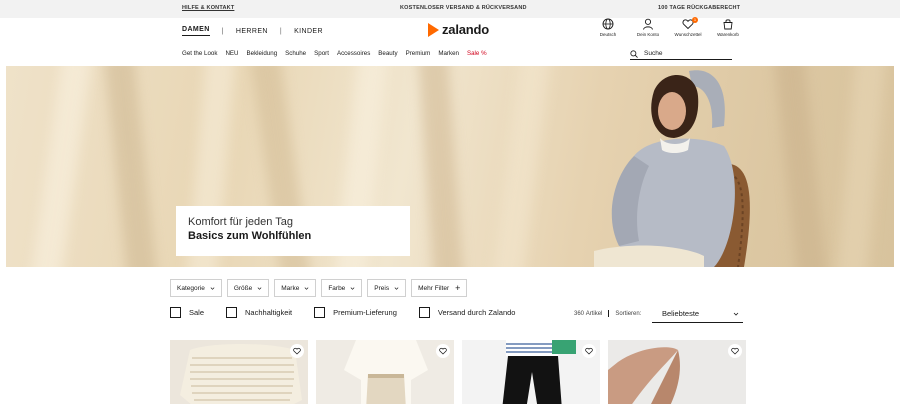 The width and height of the screenshot is (900, 404). Describe the element at coordinates (695, 20) in the screenshot. I see `wishlist-count-badge: 1` at that location.